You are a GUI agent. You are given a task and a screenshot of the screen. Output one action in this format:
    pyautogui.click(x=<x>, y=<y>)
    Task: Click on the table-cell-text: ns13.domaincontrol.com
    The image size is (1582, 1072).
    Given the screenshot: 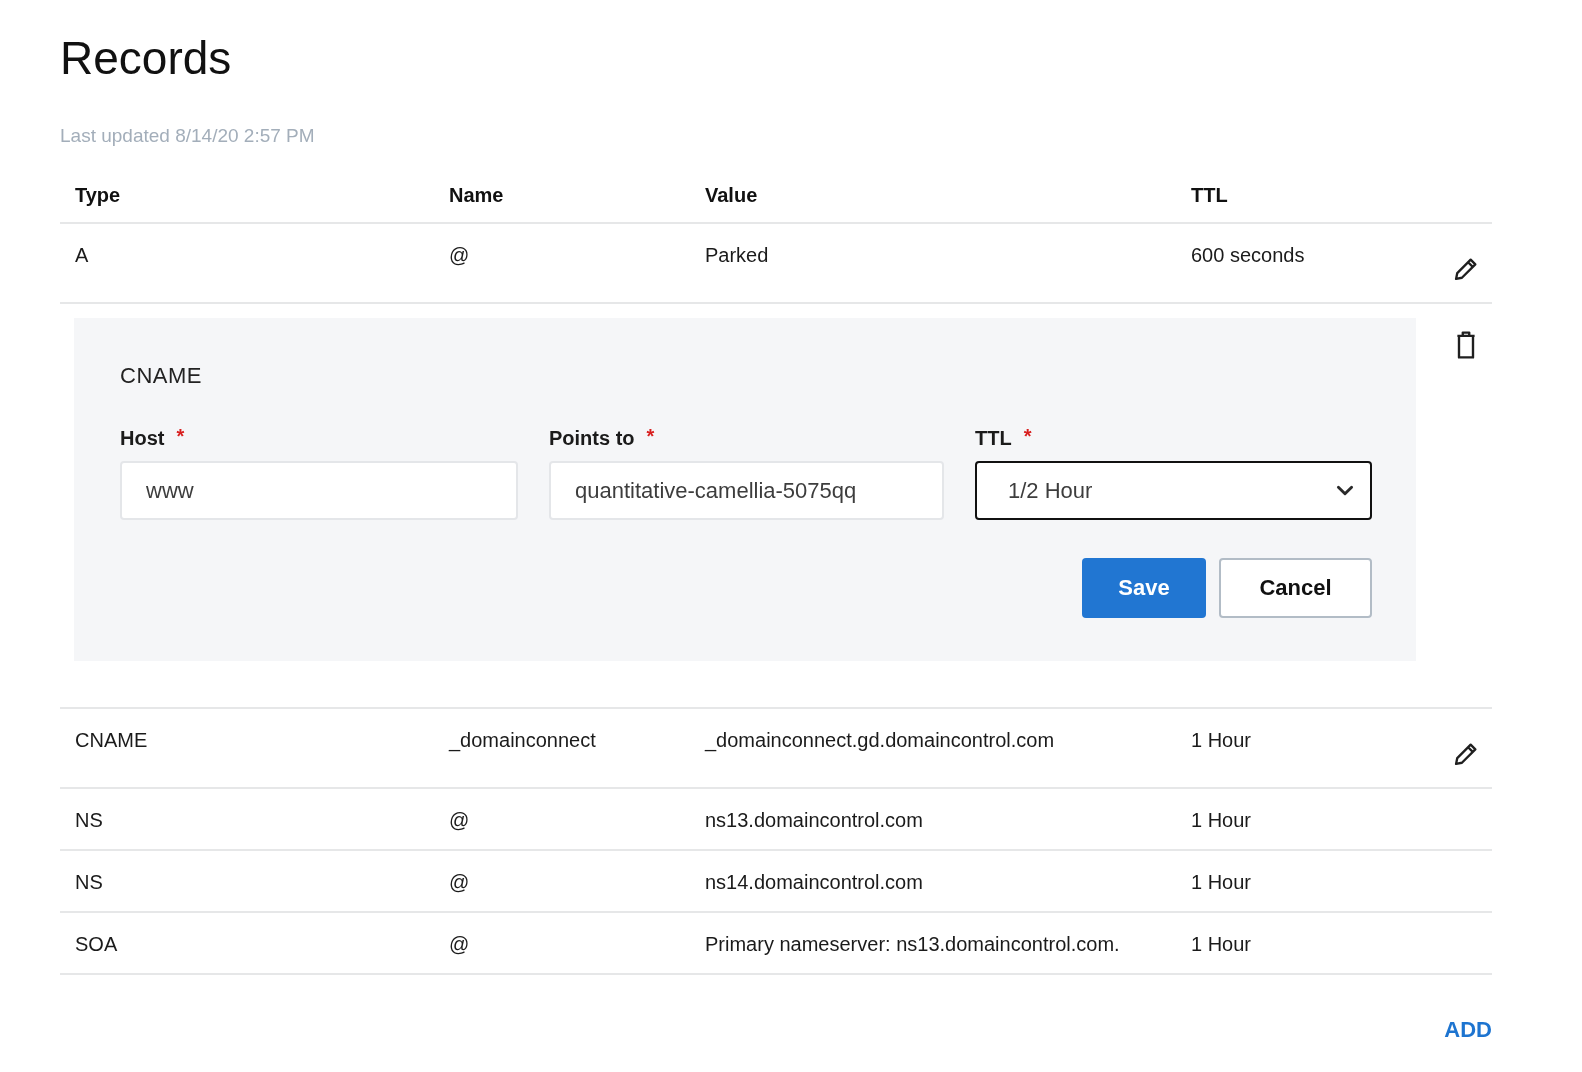 What is the action you would take?
    pyautogui.click(x=814, y=820)
    